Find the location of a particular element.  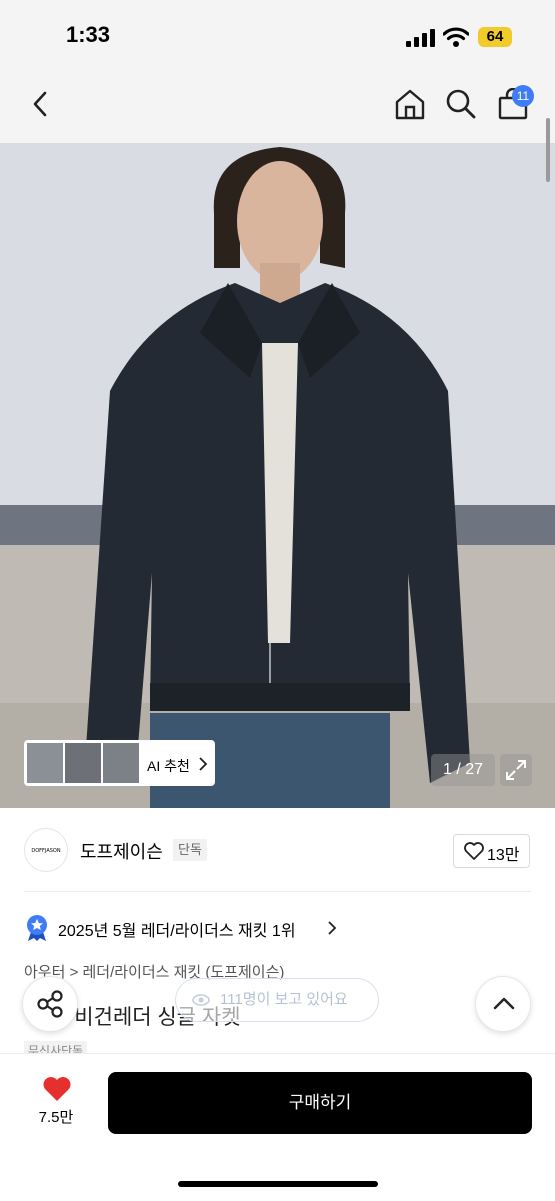

award-badge-icon is located at coordinates (37, 928).